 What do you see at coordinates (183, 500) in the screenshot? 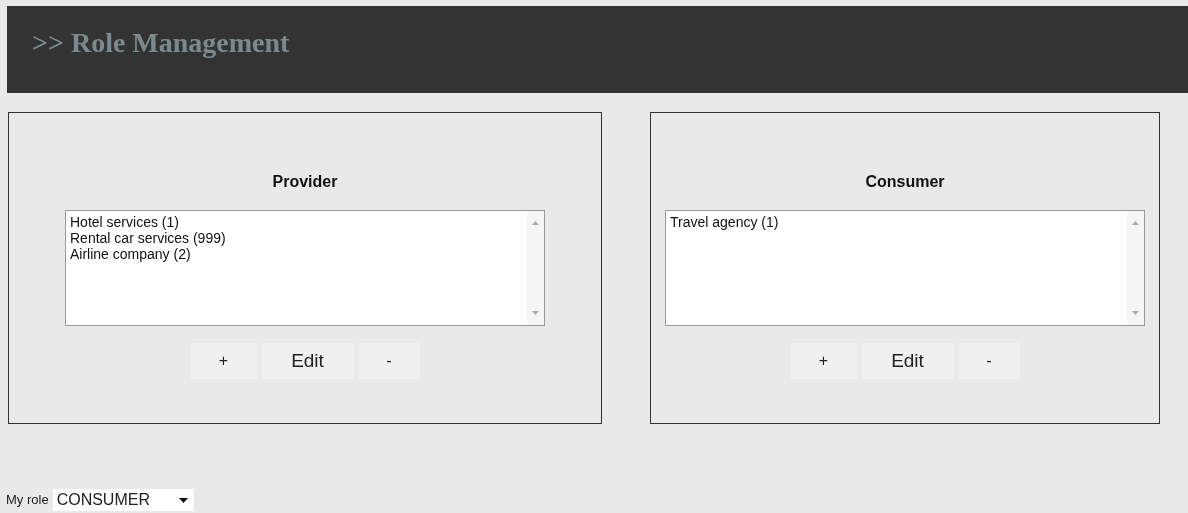
I see `caret-icon` at bounding box center [183, 500].